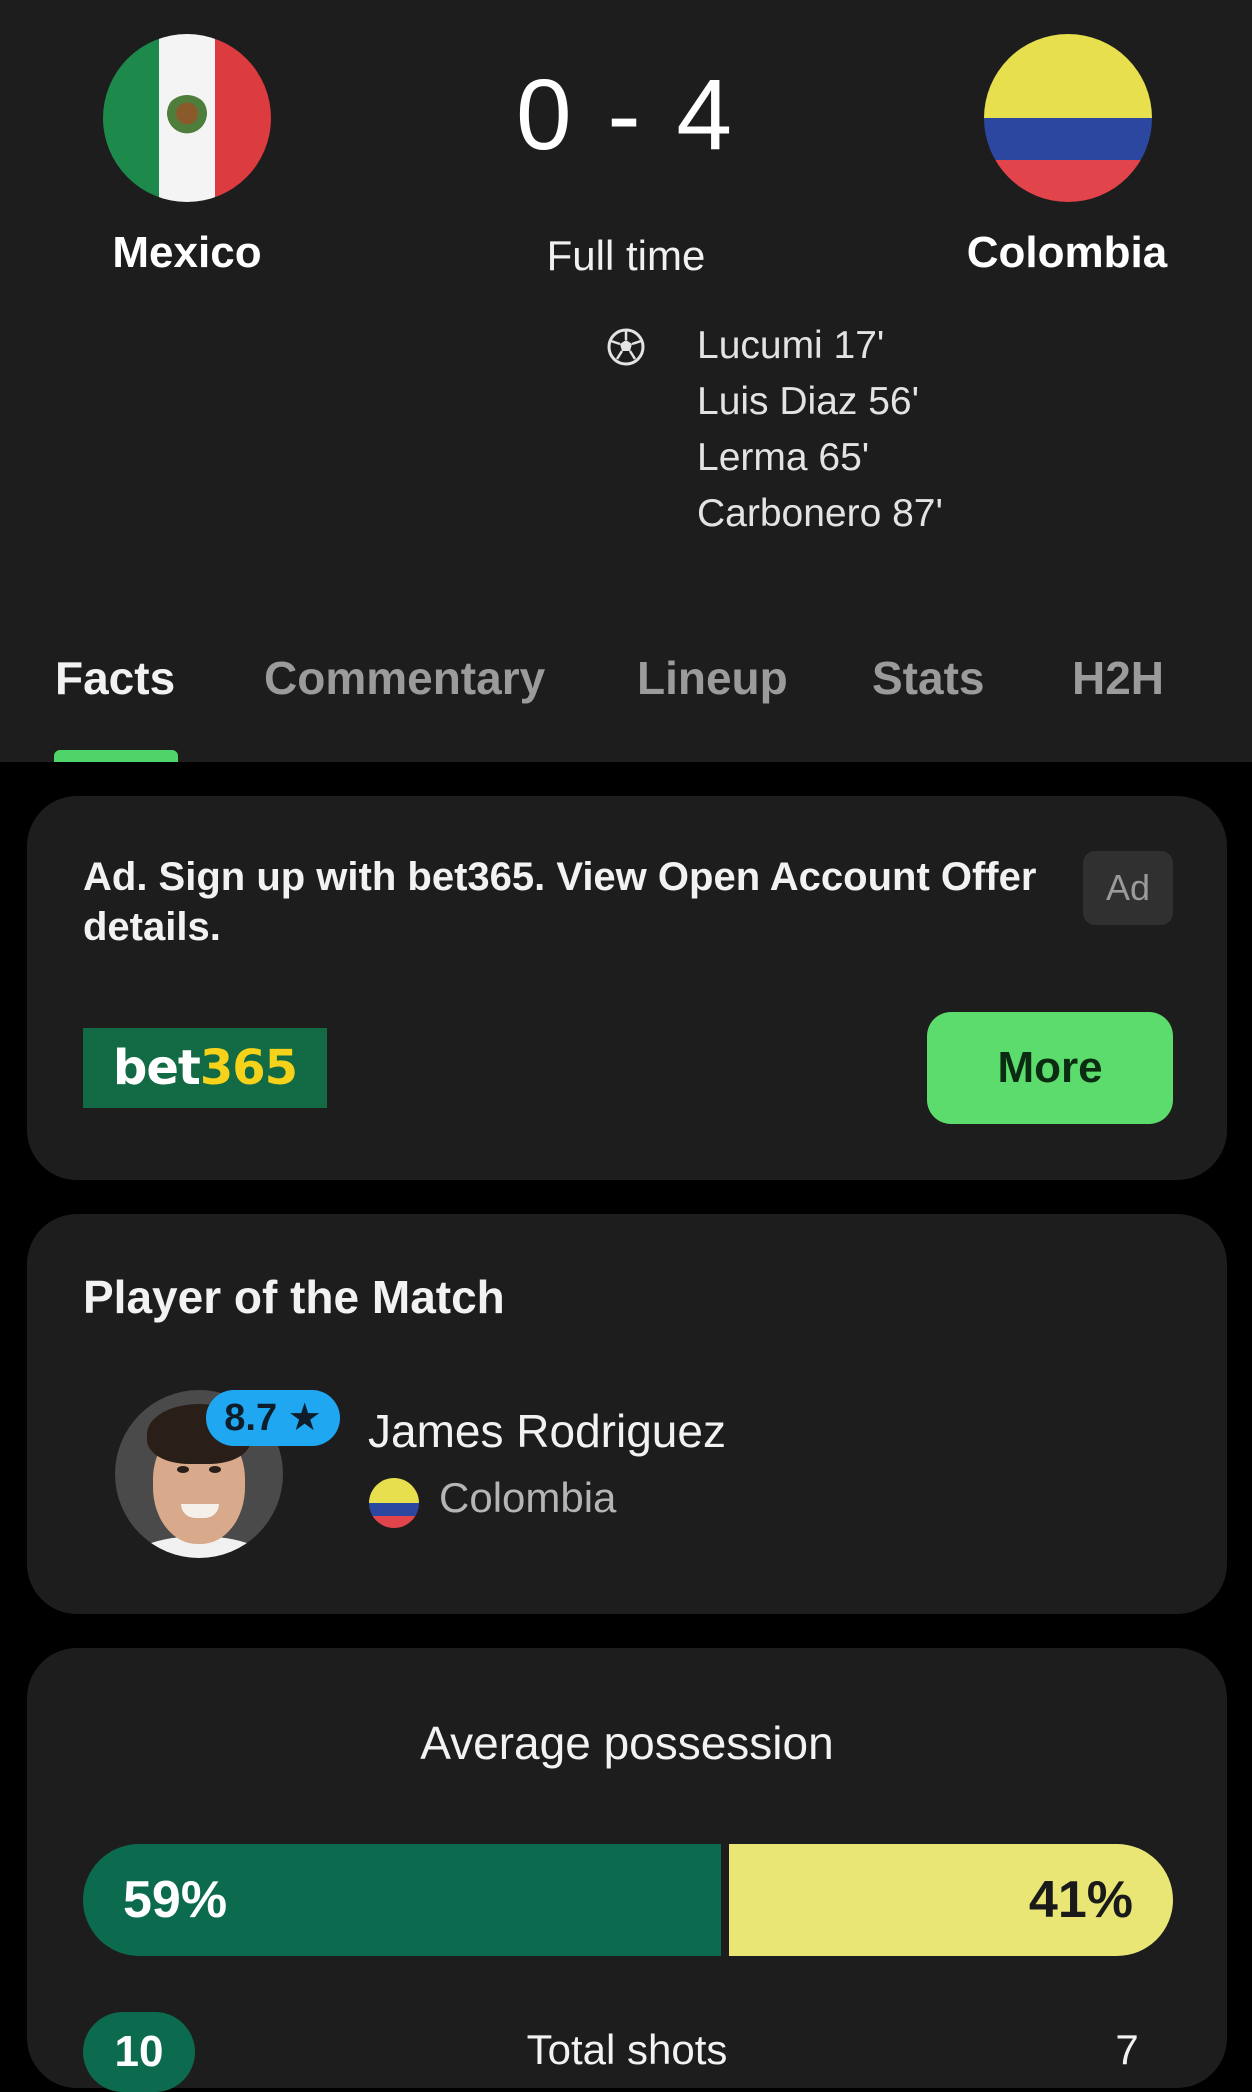  I want to click on goal-scorer: Lucumi 17', so click(791, 345).